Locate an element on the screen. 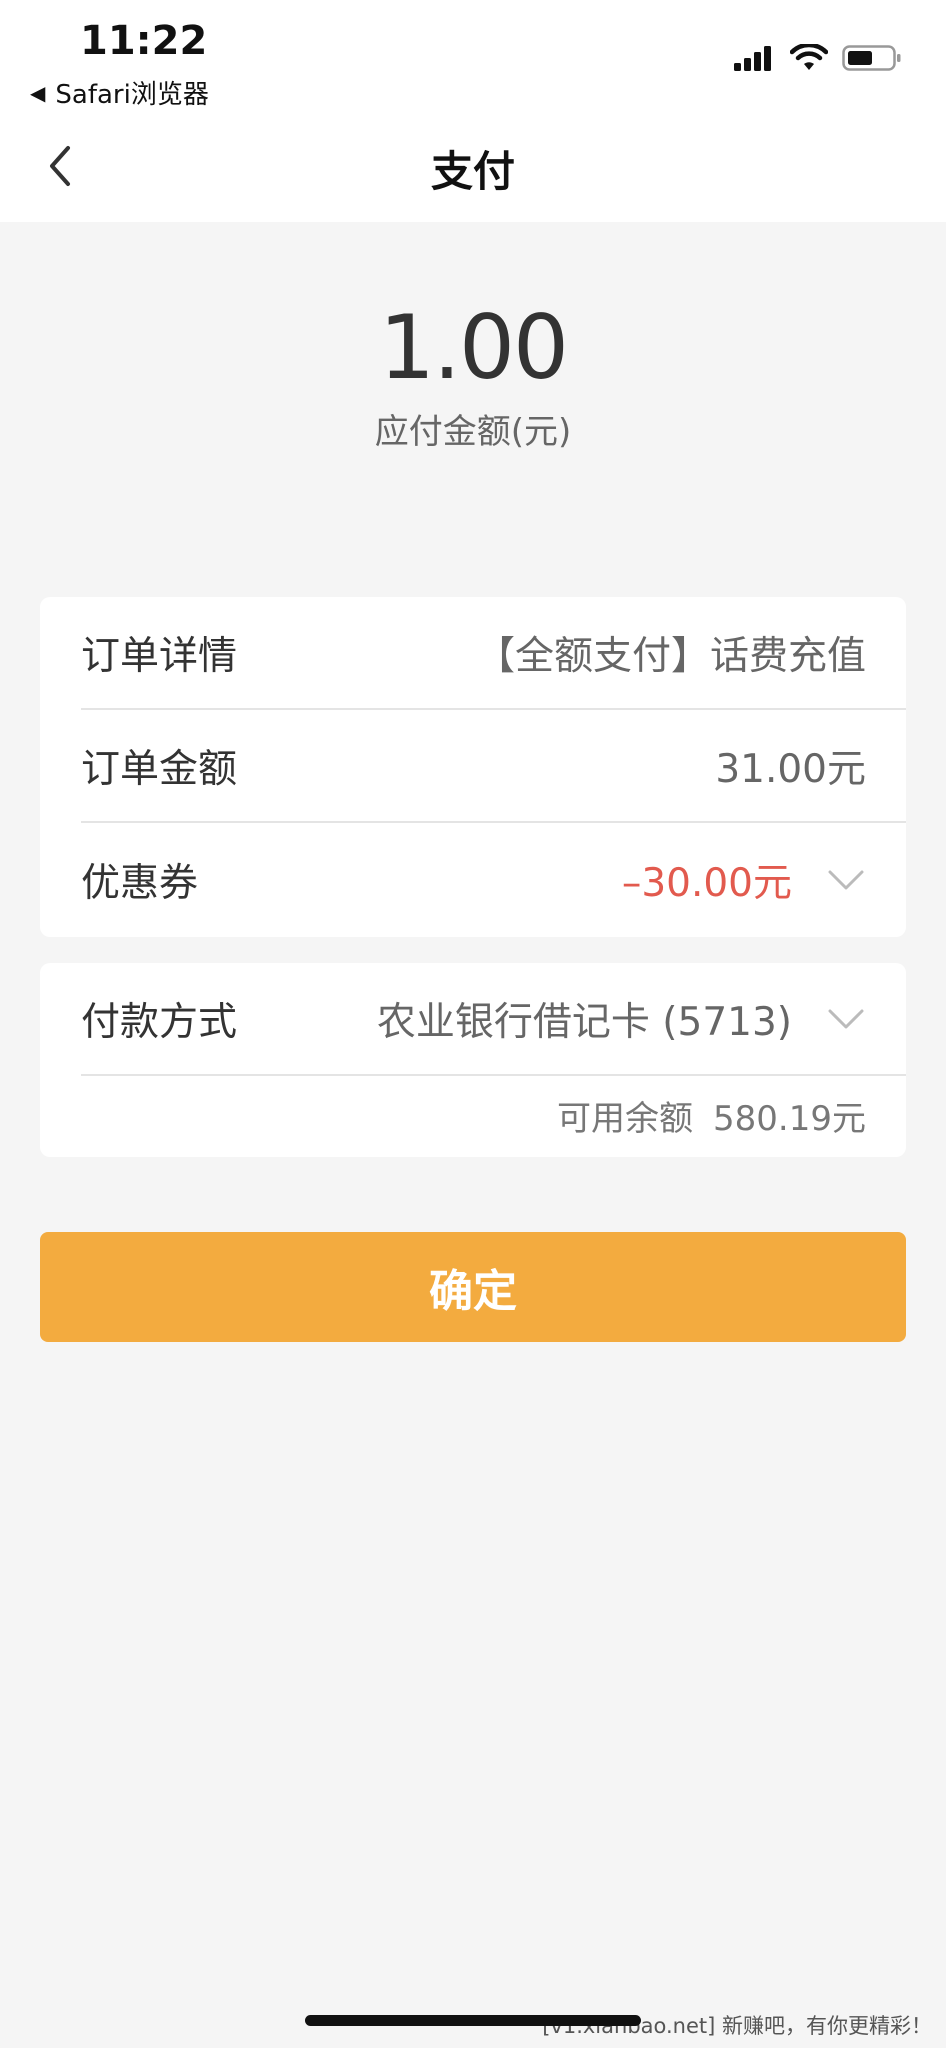 This screenshot has height=2048, width=946. payment-method-row: 付款方式 农业银行借记卡 (5713) is located at coordinates (493, 1019).